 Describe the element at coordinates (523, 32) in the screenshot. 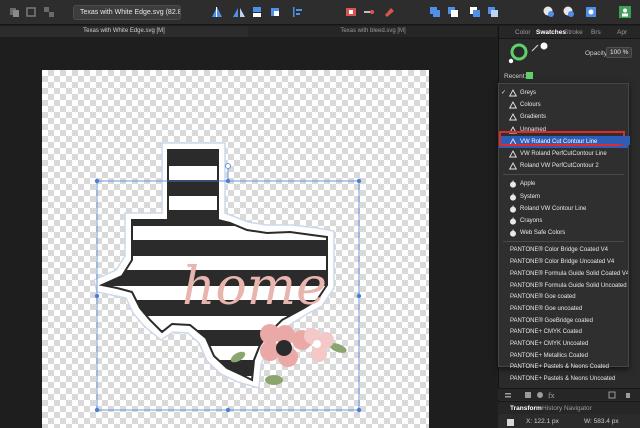

I see `tab-color: Color` at that location.